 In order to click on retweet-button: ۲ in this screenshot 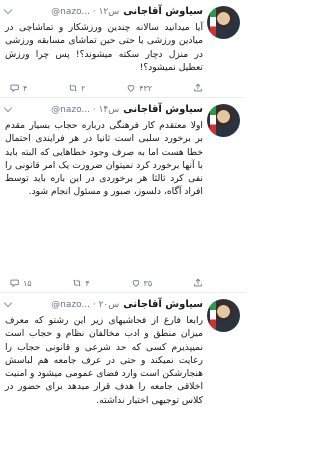, I will do `click(76, 88)`.